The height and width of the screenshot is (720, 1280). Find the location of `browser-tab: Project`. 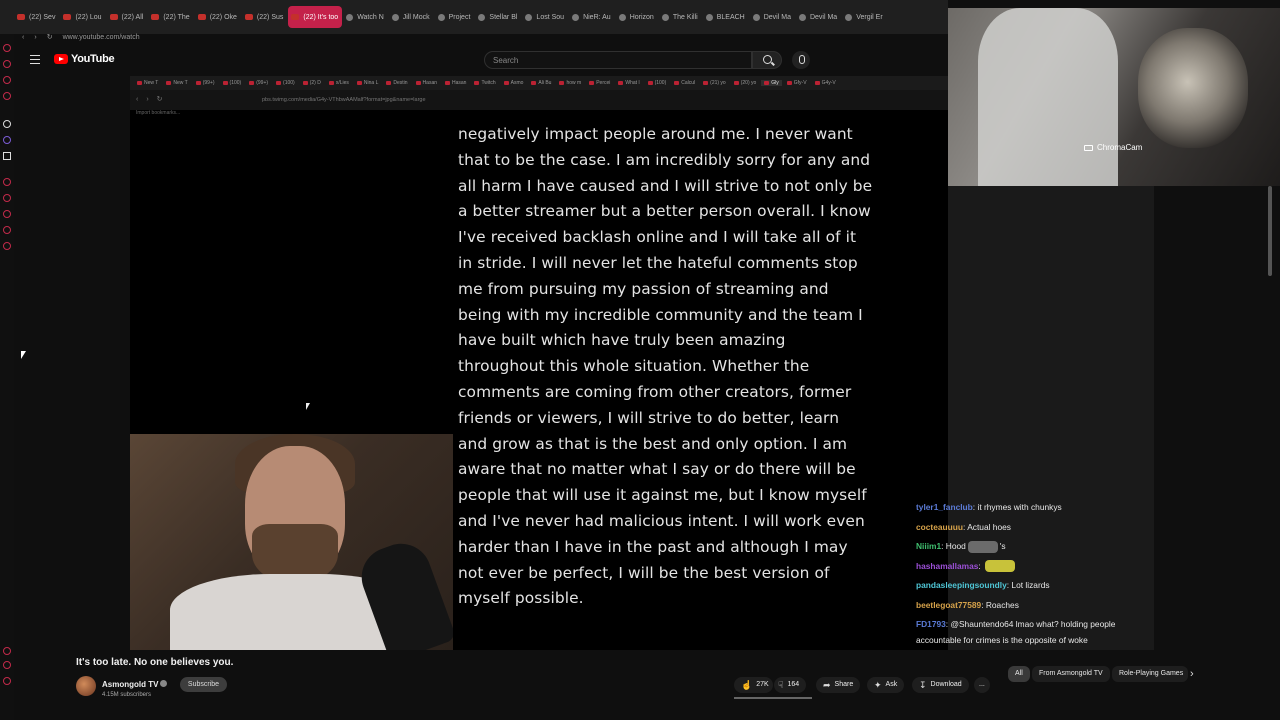

browser-tab: Project is located at coordinates (455, 17).